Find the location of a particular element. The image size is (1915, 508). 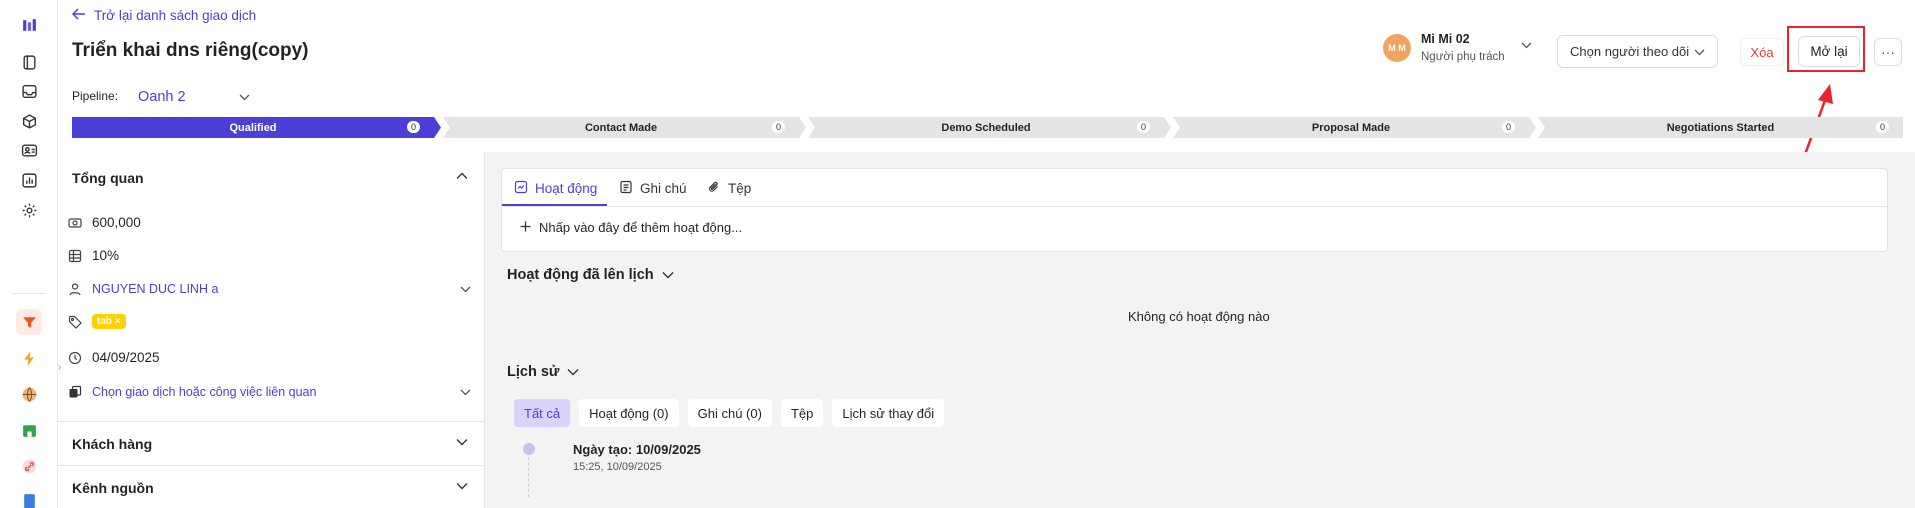

arrow-left-icon is located at coordinates (78, 15).